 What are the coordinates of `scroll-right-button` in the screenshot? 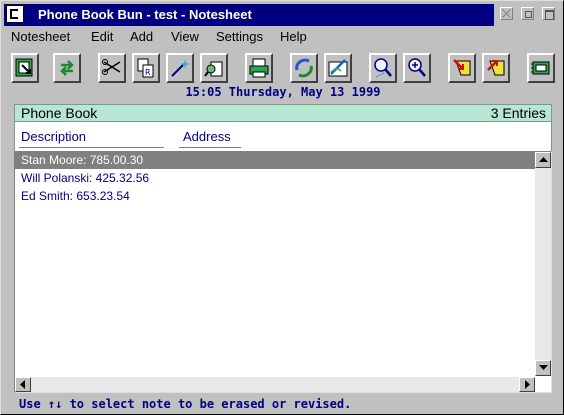 It's located at (527, 384).